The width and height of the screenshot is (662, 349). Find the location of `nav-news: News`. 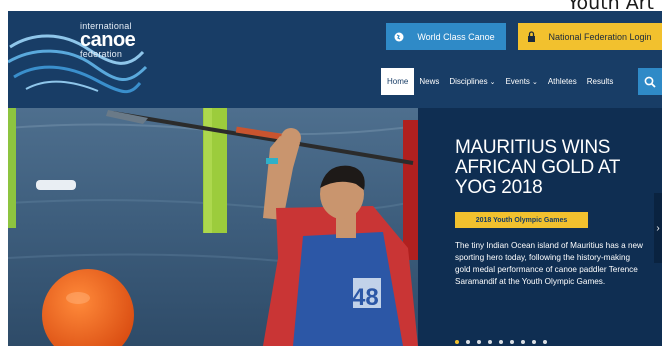

nav-news: News is located at coordinates (429, 81).